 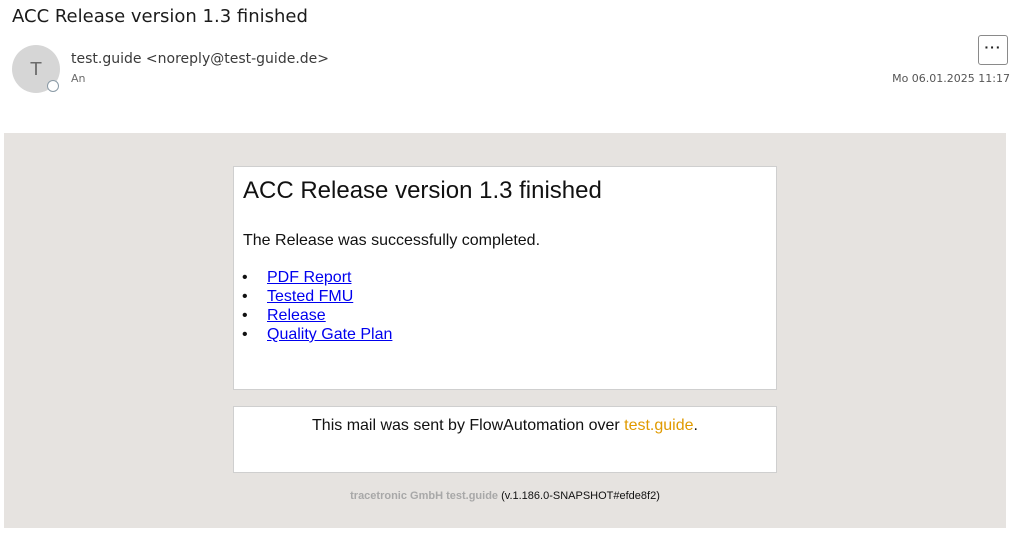 What do you see at coordinates (78, 78) in the screenshot?
I see `recipient-label: An` at bounding box center [78, 78].